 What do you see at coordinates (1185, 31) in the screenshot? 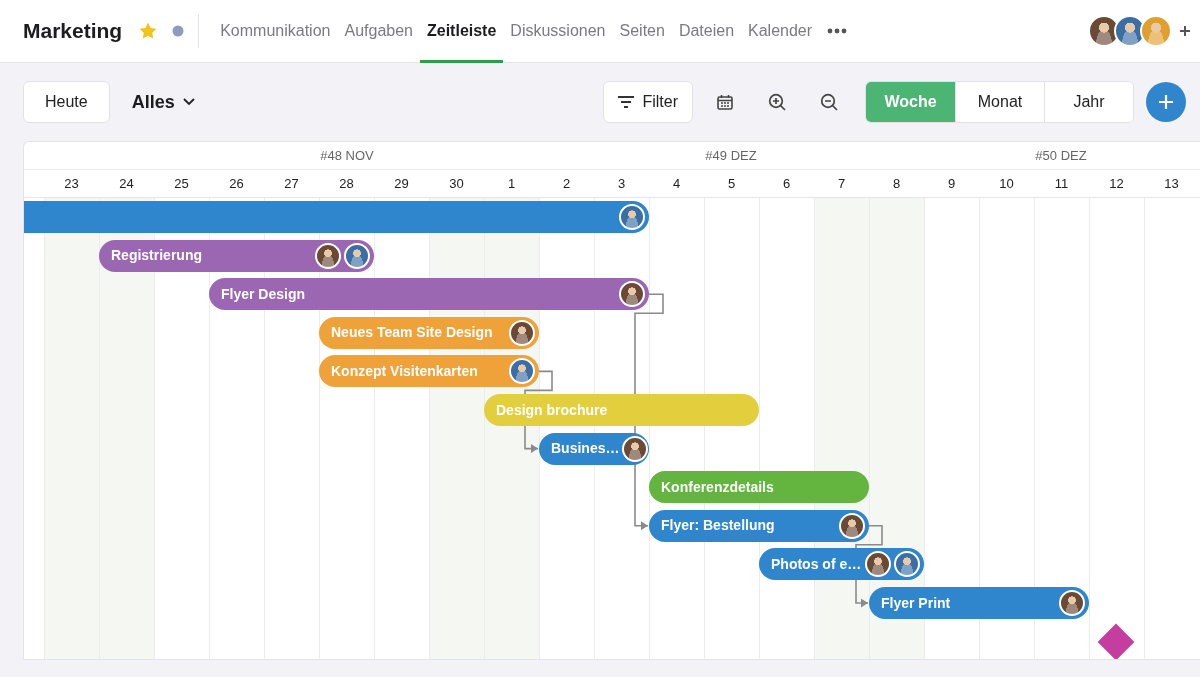
I see `add-member-icon` at bounding box center [1185, 31].